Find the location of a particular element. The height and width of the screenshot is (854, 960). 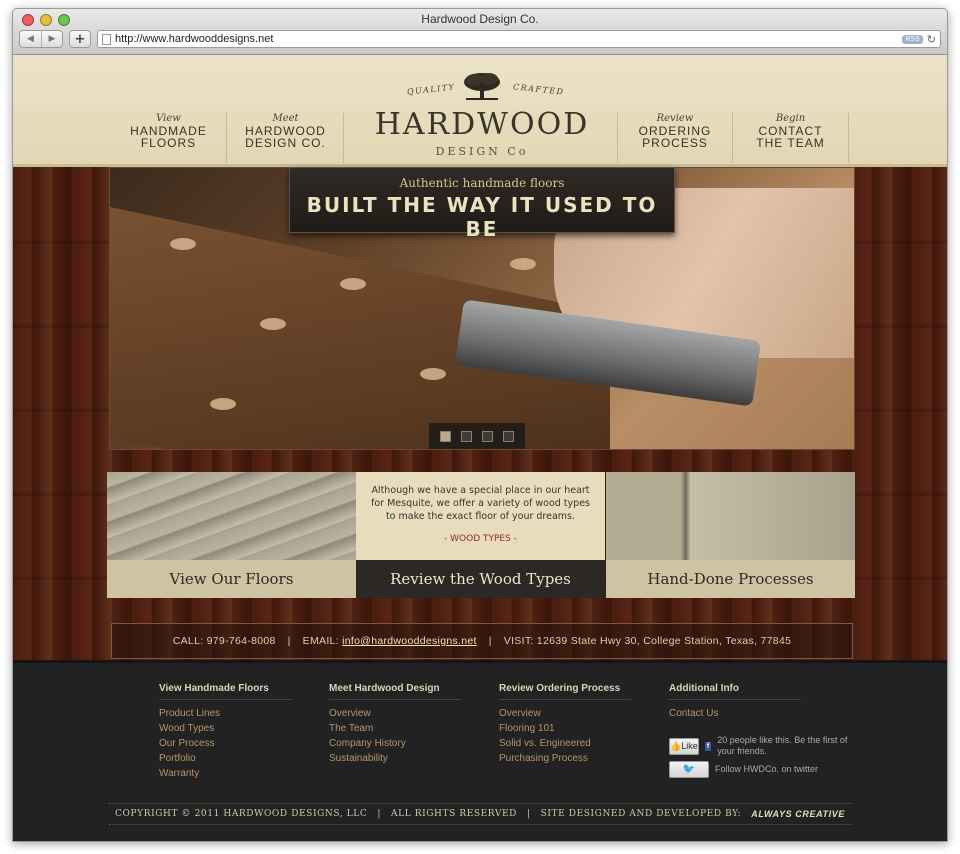

footer-heading: Additional Info is located at coordinates (735, 691).